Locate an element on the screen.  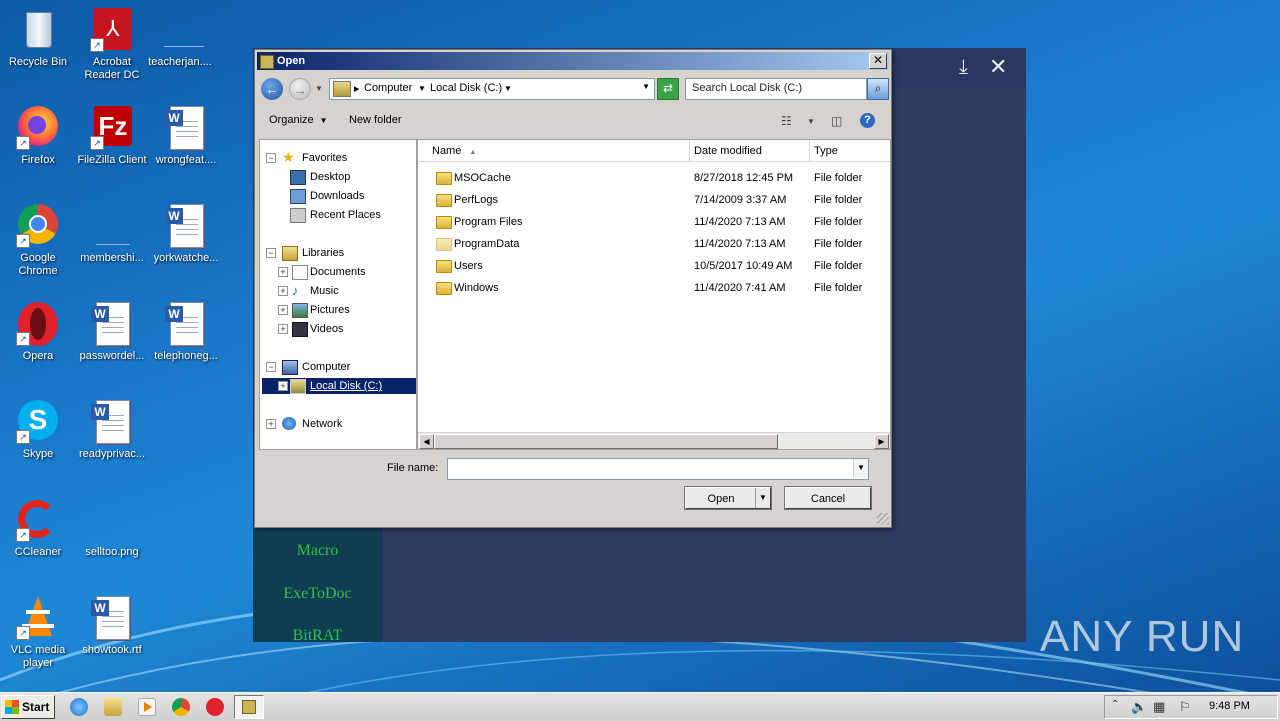
desktop-icon-skype: S ↗ Skype is located at coordinates (38, 429).